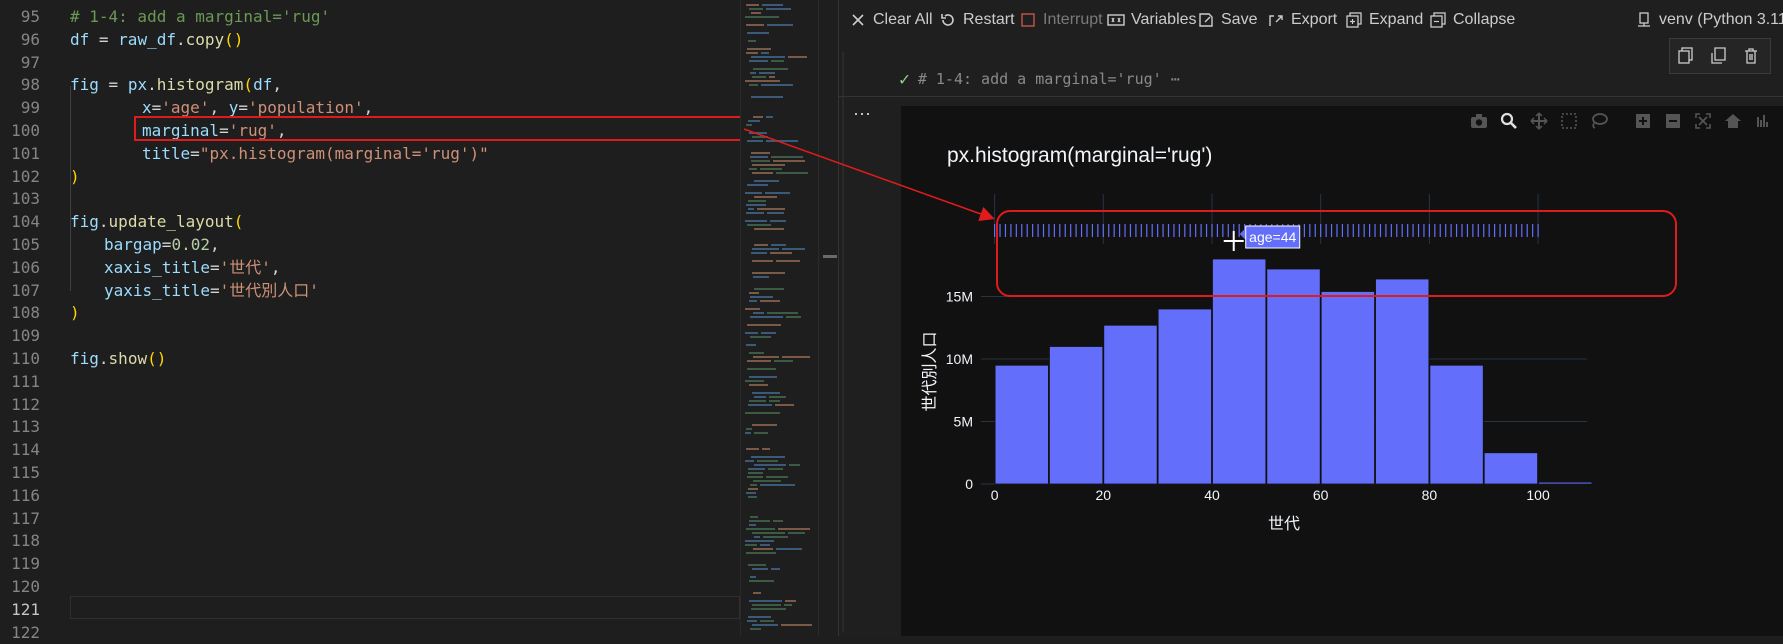 The height and width of the screenshot is (644, 1783). What do you see at coordinates (830, 256) in the screenshot?
I see `scroll-thumb` at bounding box center [830, 256].